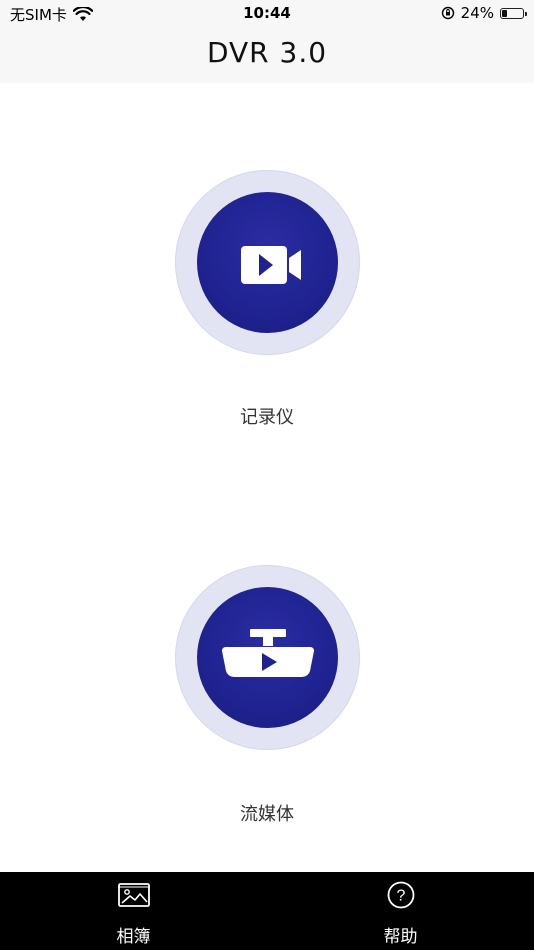 This screenshot has width=534, height=950. Describe the element at coordinates (133, 937) in the screenshot. I see `tab-album-label: 相簿` at that location.